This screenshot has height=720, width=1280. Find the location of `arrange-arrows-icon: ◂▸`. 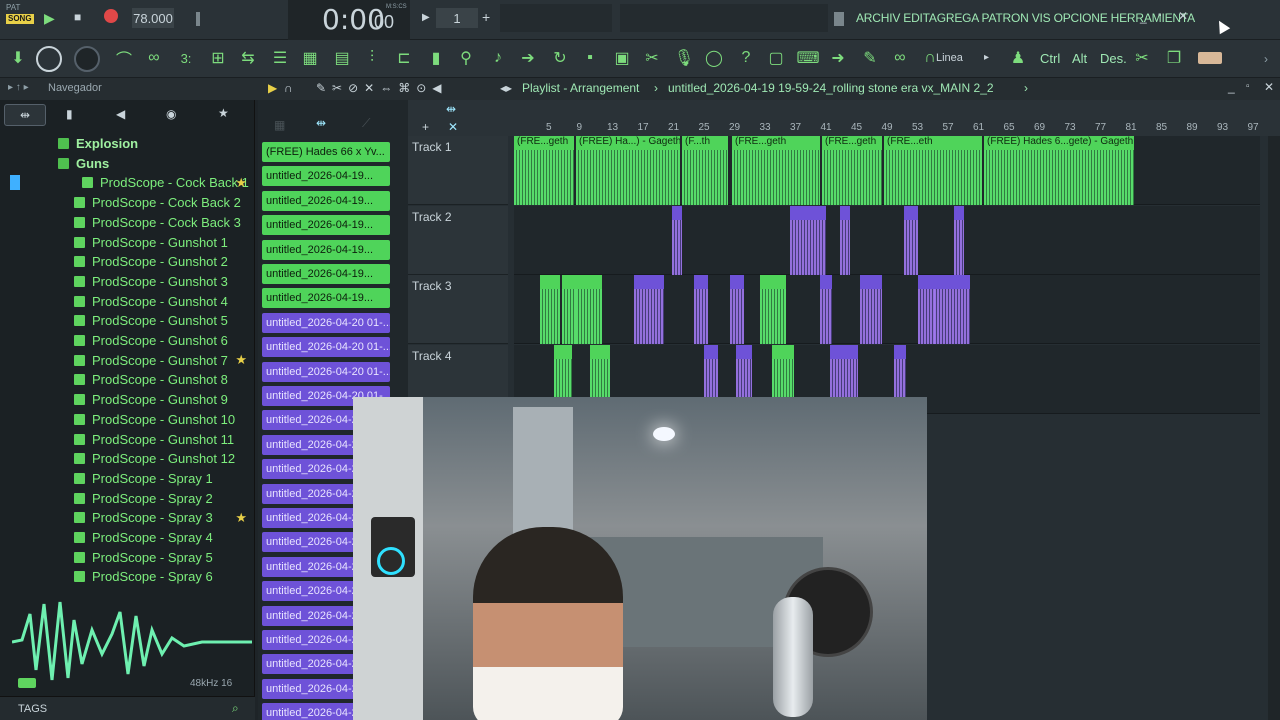

arrange-arrows-icon: ◂▸ is located at coordinates (506, 88).